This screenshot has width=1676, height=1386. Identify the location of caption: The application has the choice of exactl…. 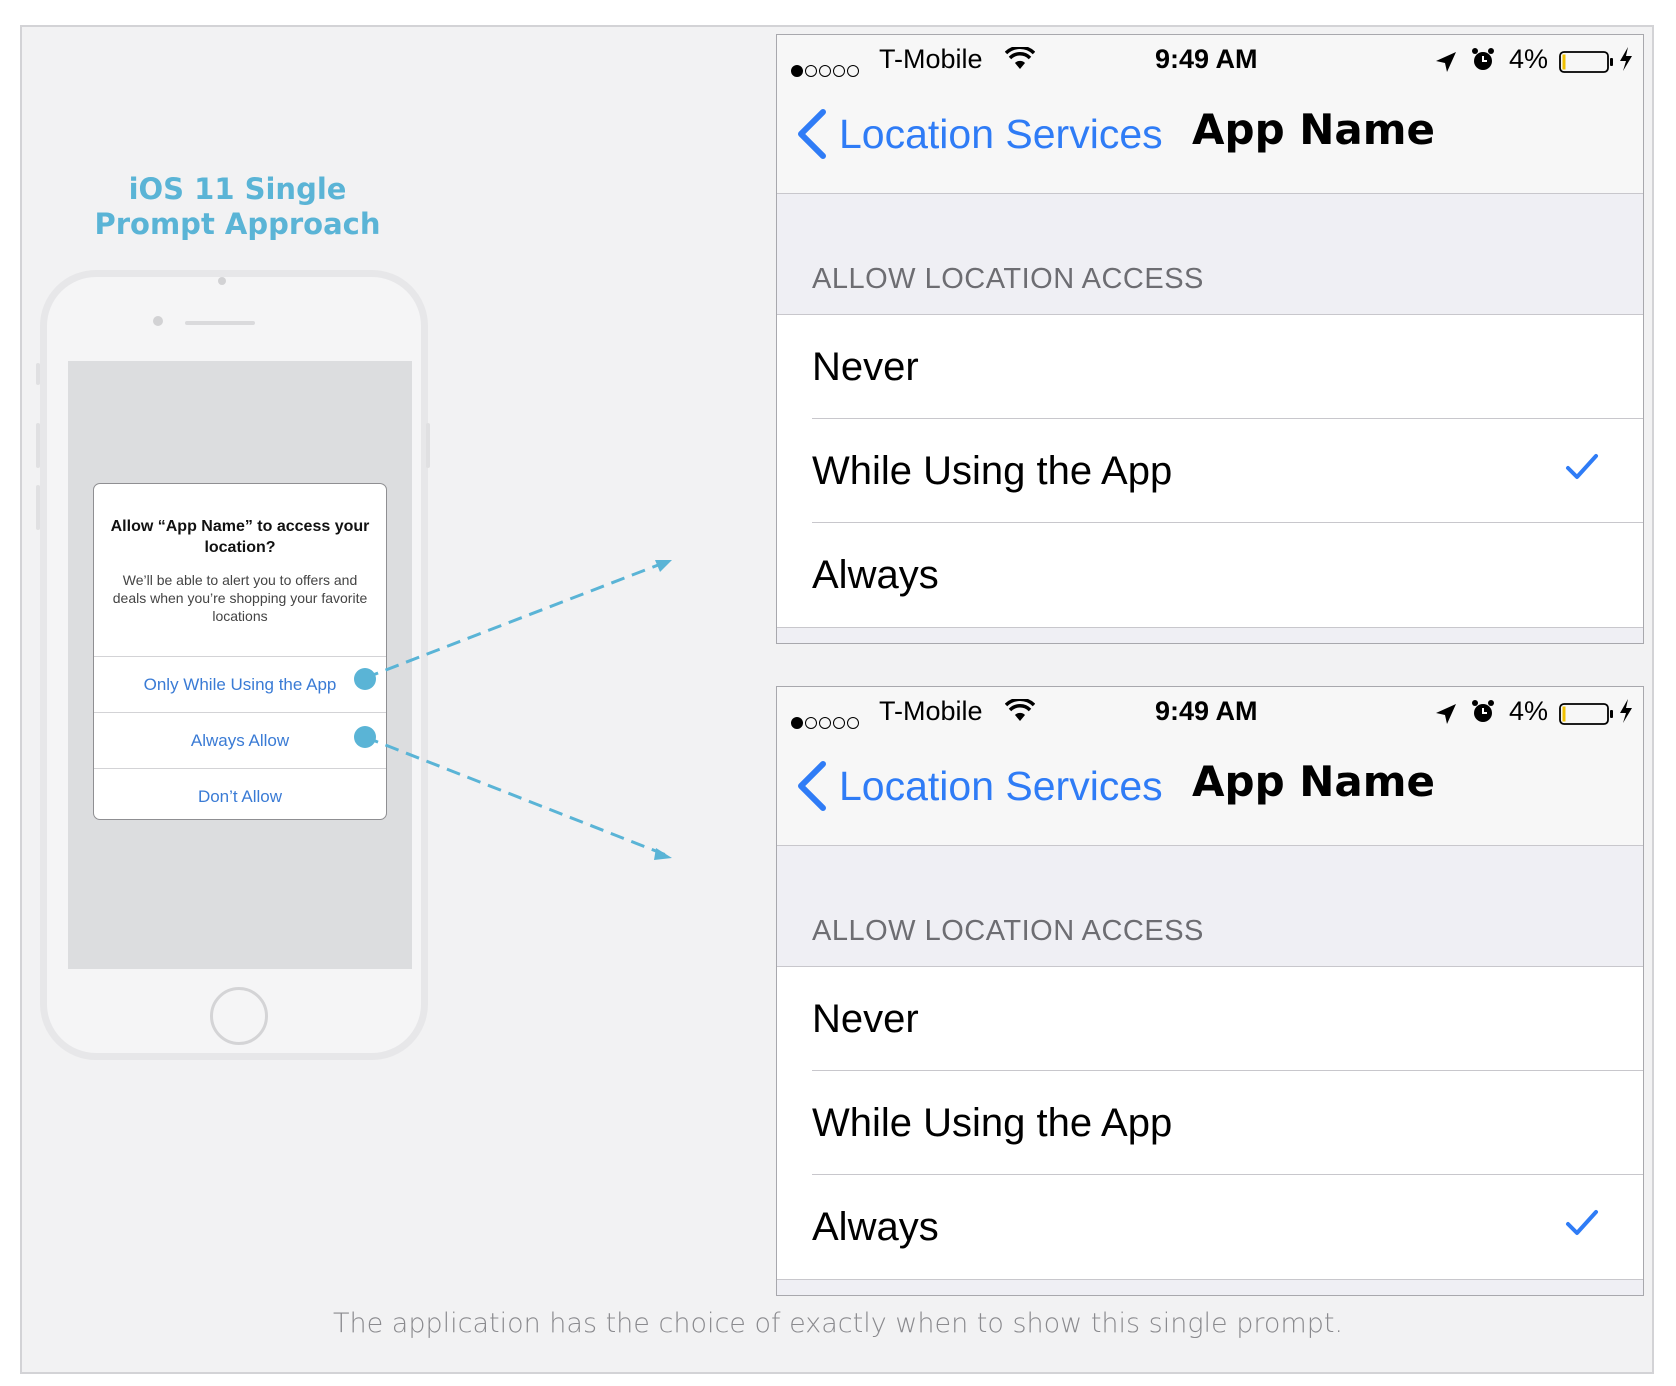
(838, 1323).